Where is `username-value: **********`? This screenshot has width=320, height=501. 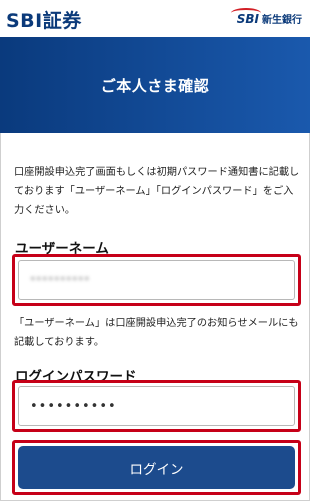
username-value: ********** is located at coordinates (60, 280).